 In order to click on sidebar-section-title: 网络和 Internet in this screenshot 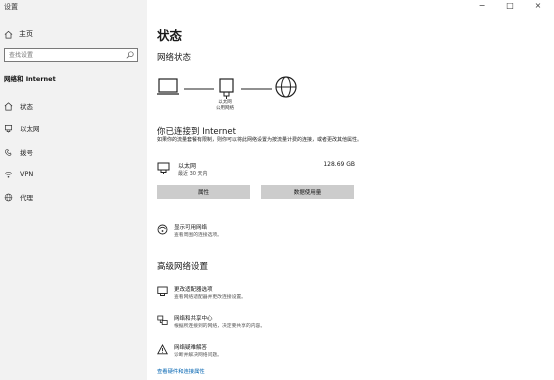, I will do `click(30, 79)`.